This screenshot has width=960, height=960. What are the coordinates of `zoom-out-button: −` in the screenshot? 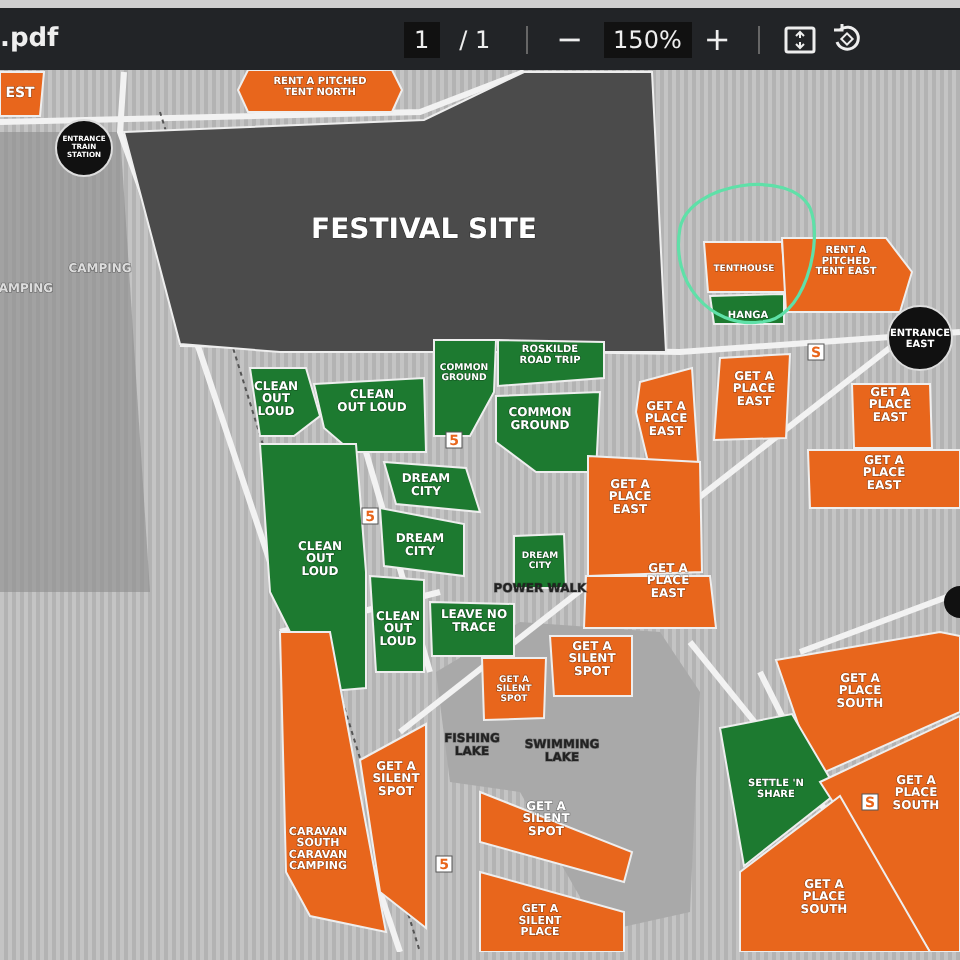 It's located at (570, 39).